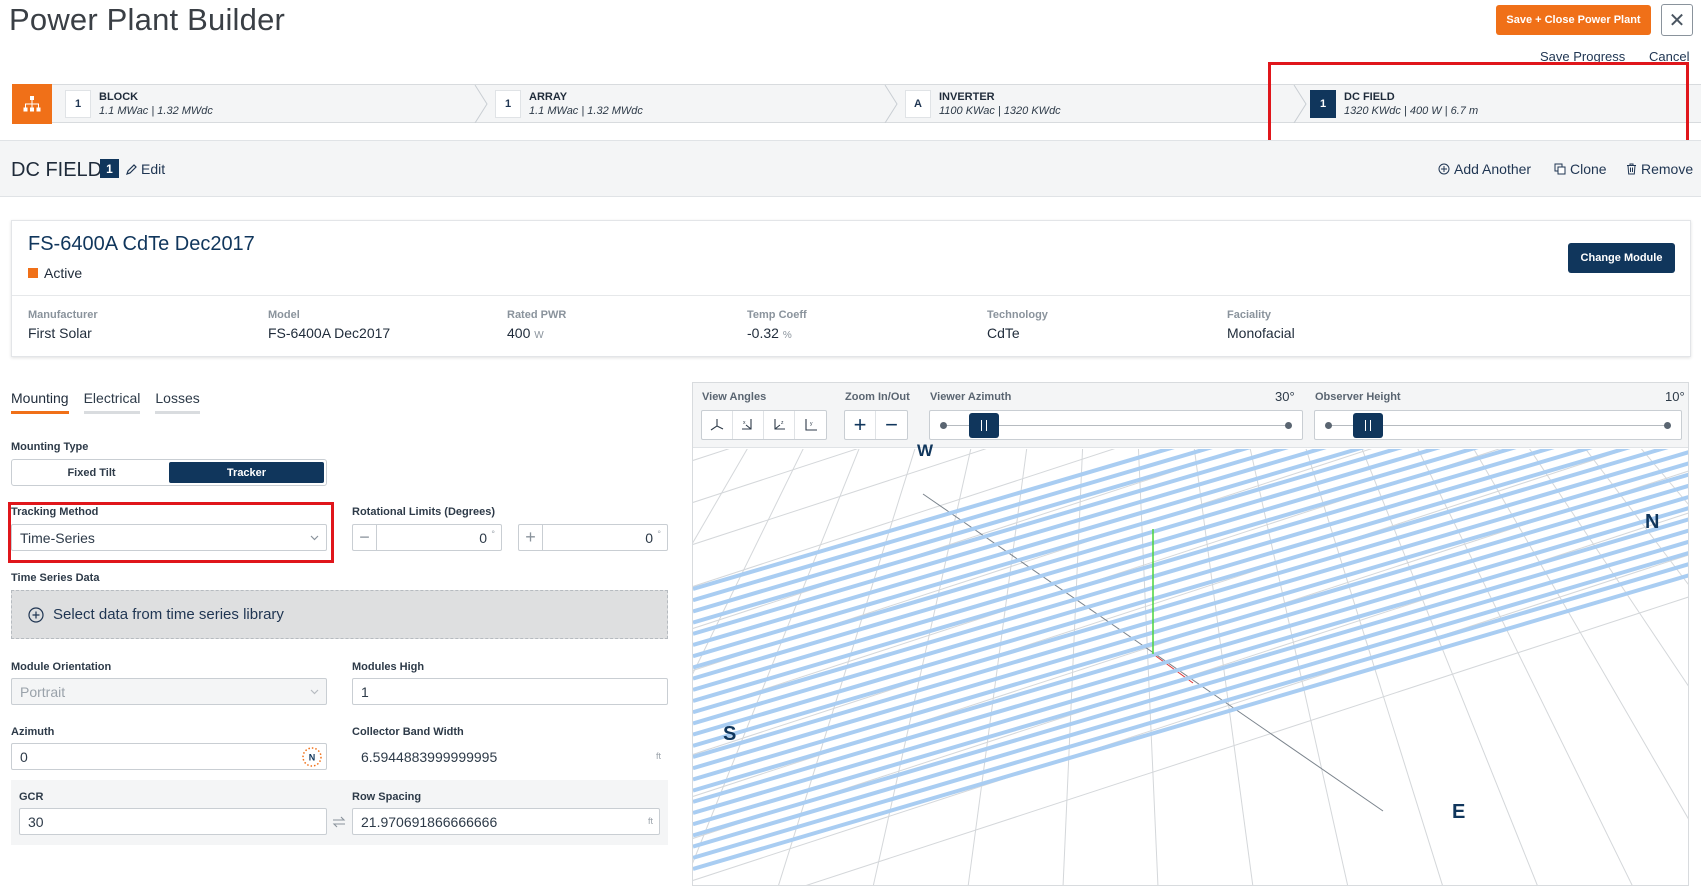 The height and width of the screenshot is (886, 1701). Describe the element at coordinates (284, 315) in the screenshot. I see `field-label: Model` at that location.